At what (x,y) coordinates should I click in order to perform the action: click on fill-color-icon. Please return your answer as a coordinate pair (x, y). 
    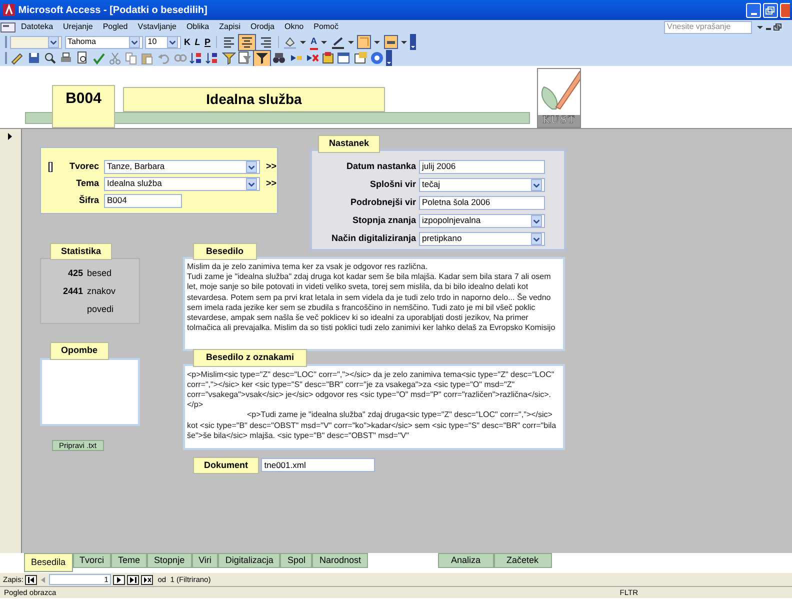
    Looking at the image, I should click on (290, 42).